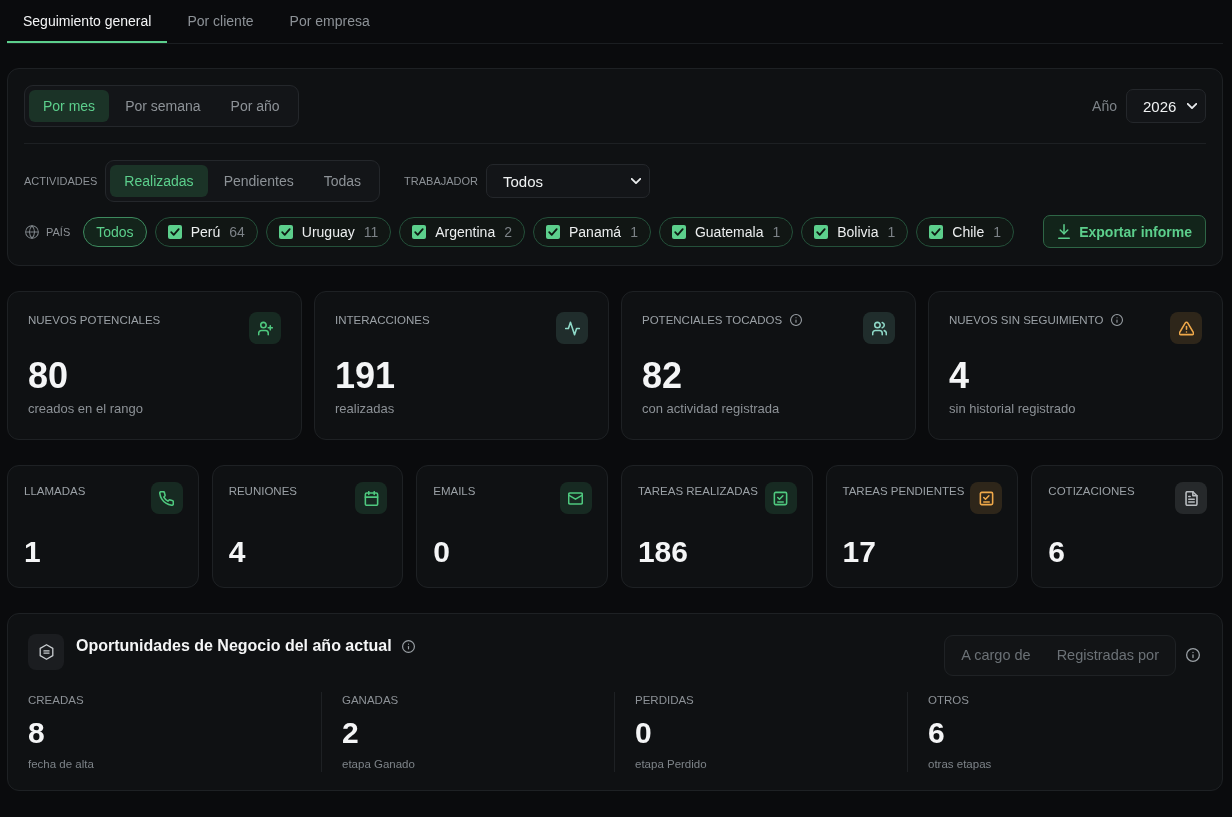 The image size is (1232, 817). Describe the element at coordinates (379, 764) in the screenshot. I see `stat-caption: etapa Ganado` at that location.